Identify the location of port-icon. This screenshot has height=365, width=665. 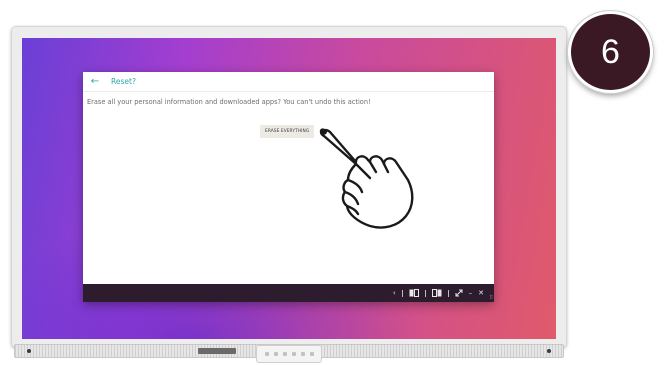
(217, 351).